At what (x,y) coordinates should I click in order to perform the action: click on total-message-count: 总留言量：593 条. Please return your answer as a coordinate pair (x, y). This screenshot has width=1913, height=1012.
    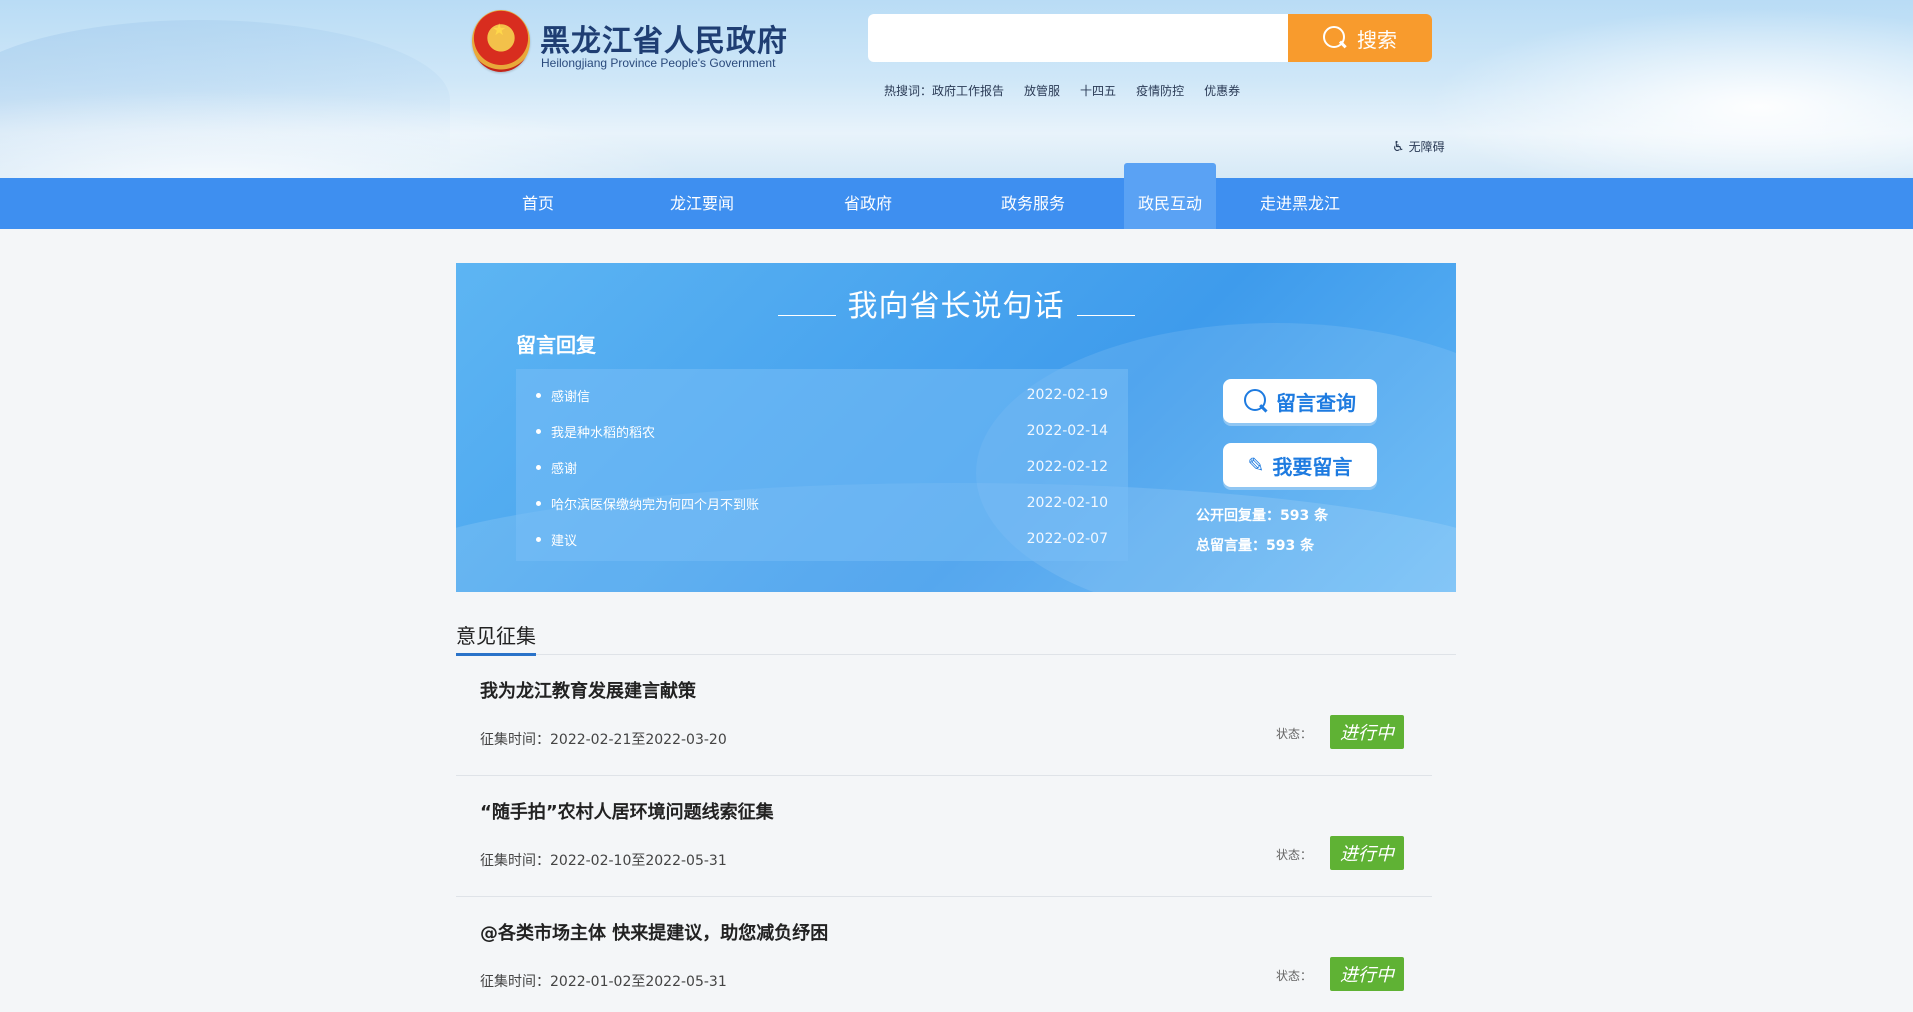
    Looking at the image, I should click on (1255, 546).